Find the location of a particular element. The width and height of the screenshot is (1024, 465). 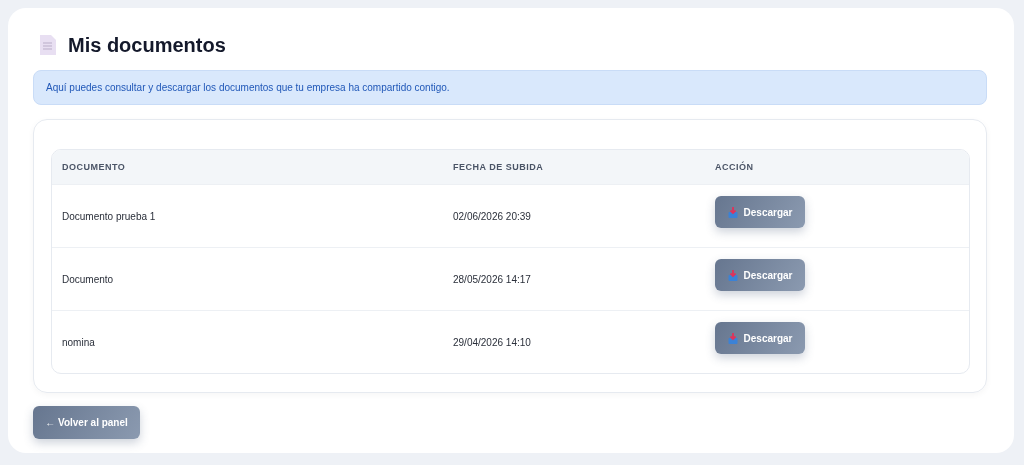

info-banner: Aquí puedes consultar y descargar los documentos que tu empresa ha compartido contigo. is located at coordinates (510, 87).